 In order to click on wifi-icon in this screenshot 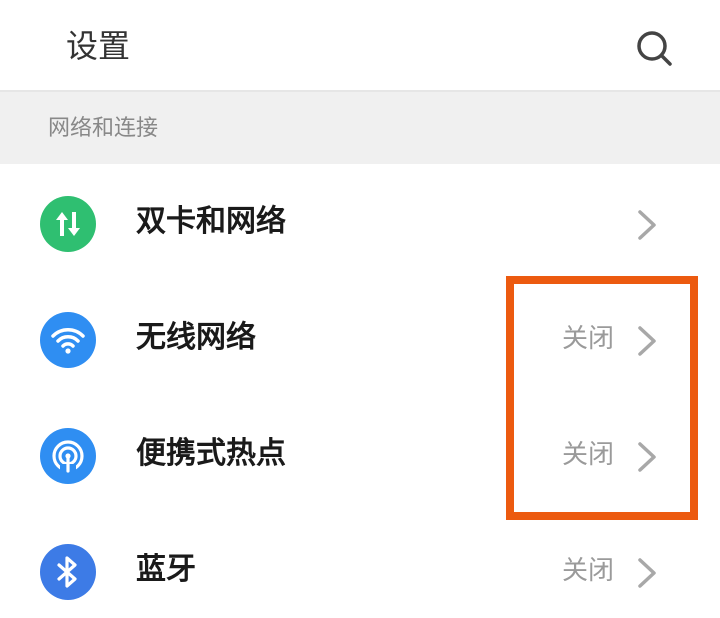, I will do `click(68, 340)`.